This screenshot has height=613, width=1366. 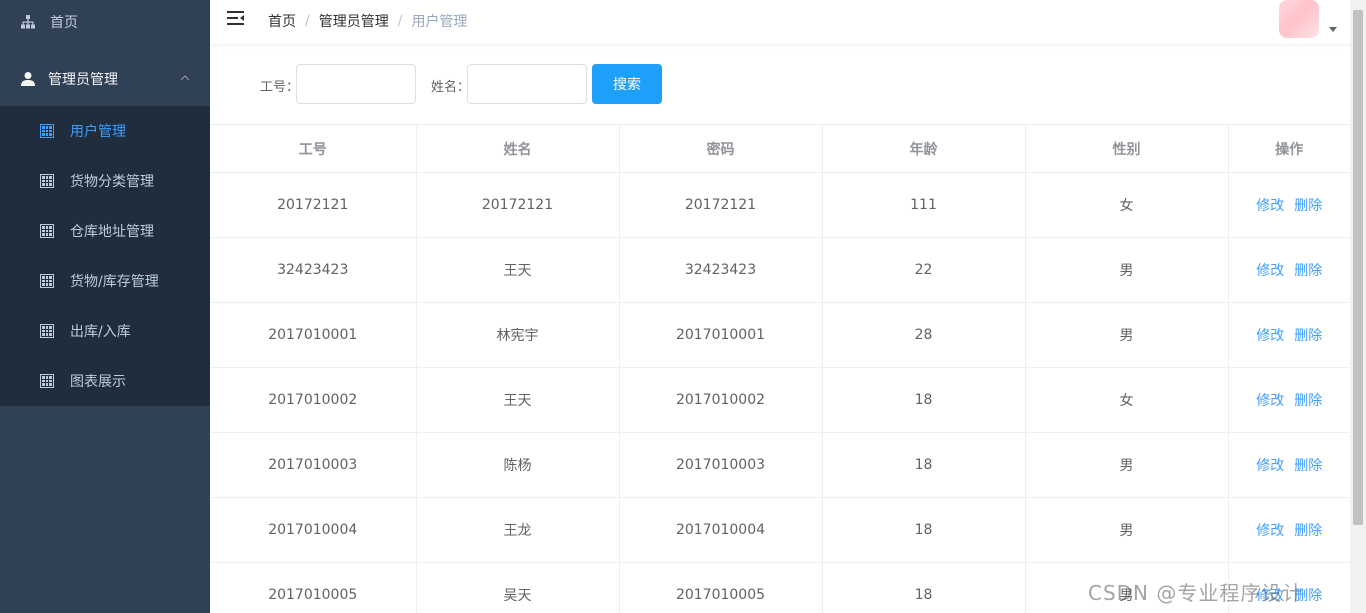 I want to click on cell-name: 陈杨, so click(x=518, y=465).